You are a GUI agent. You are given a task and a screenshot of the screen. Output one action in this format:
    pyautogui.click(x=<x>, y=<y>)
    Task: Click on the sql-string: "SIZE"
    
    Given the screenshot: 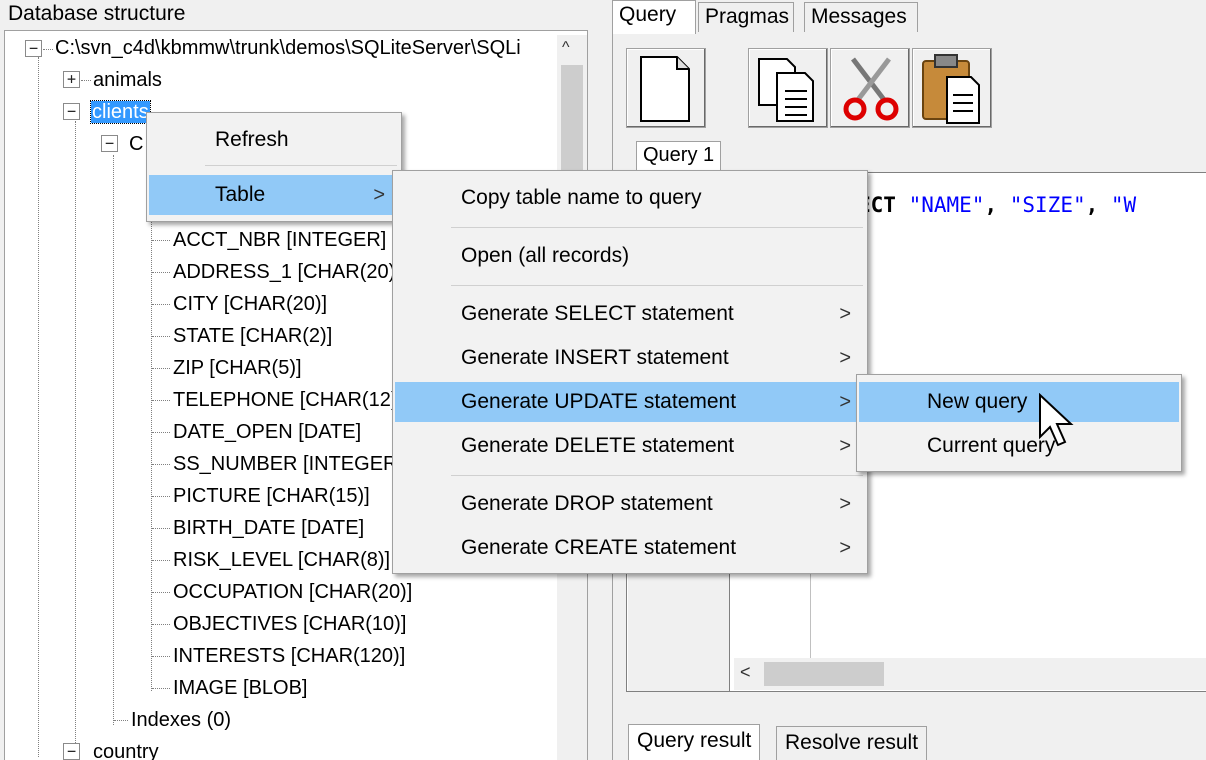 What is the action you would take?
    pyautogui.click(x=1047, y=205)
    